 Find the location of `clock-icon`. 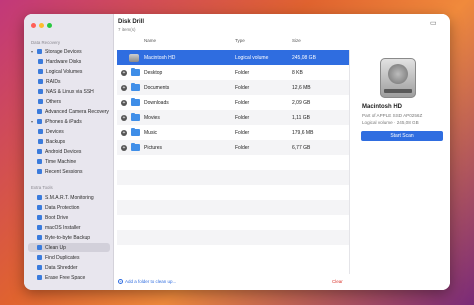

clock-icon is located at coordinates (39, 171).